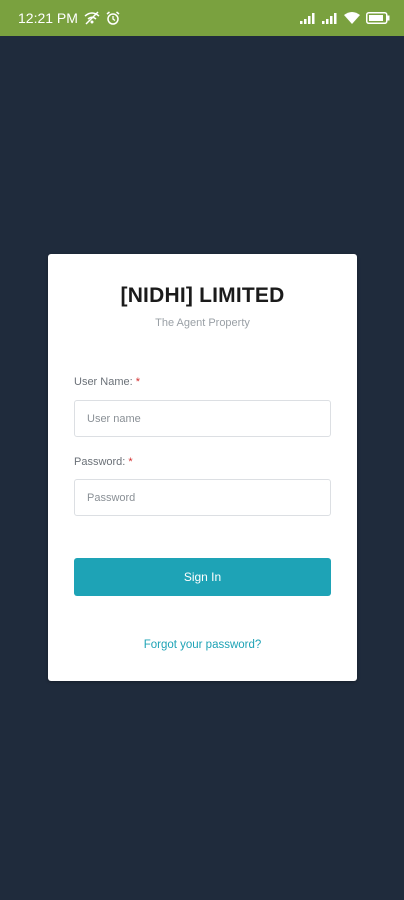 This screenshot has width=404, height=900. I want to click on password-label: Password: *, so click(103, 462).